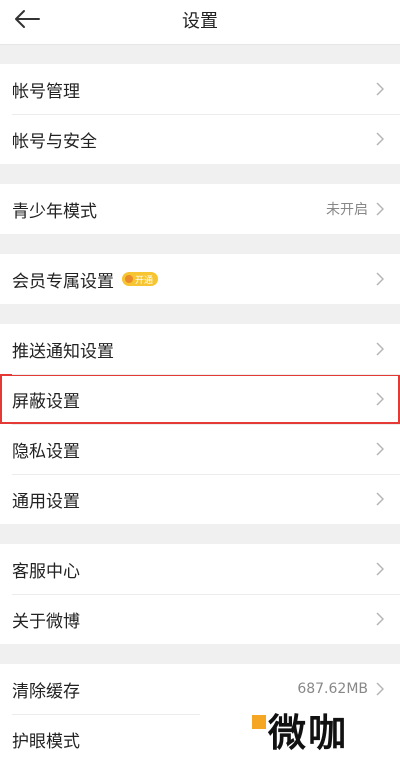  What do you see at coordinates (307, 733) in the screenshot?
I see `watermark-text: 微咖` at bounding box center [307, 733].